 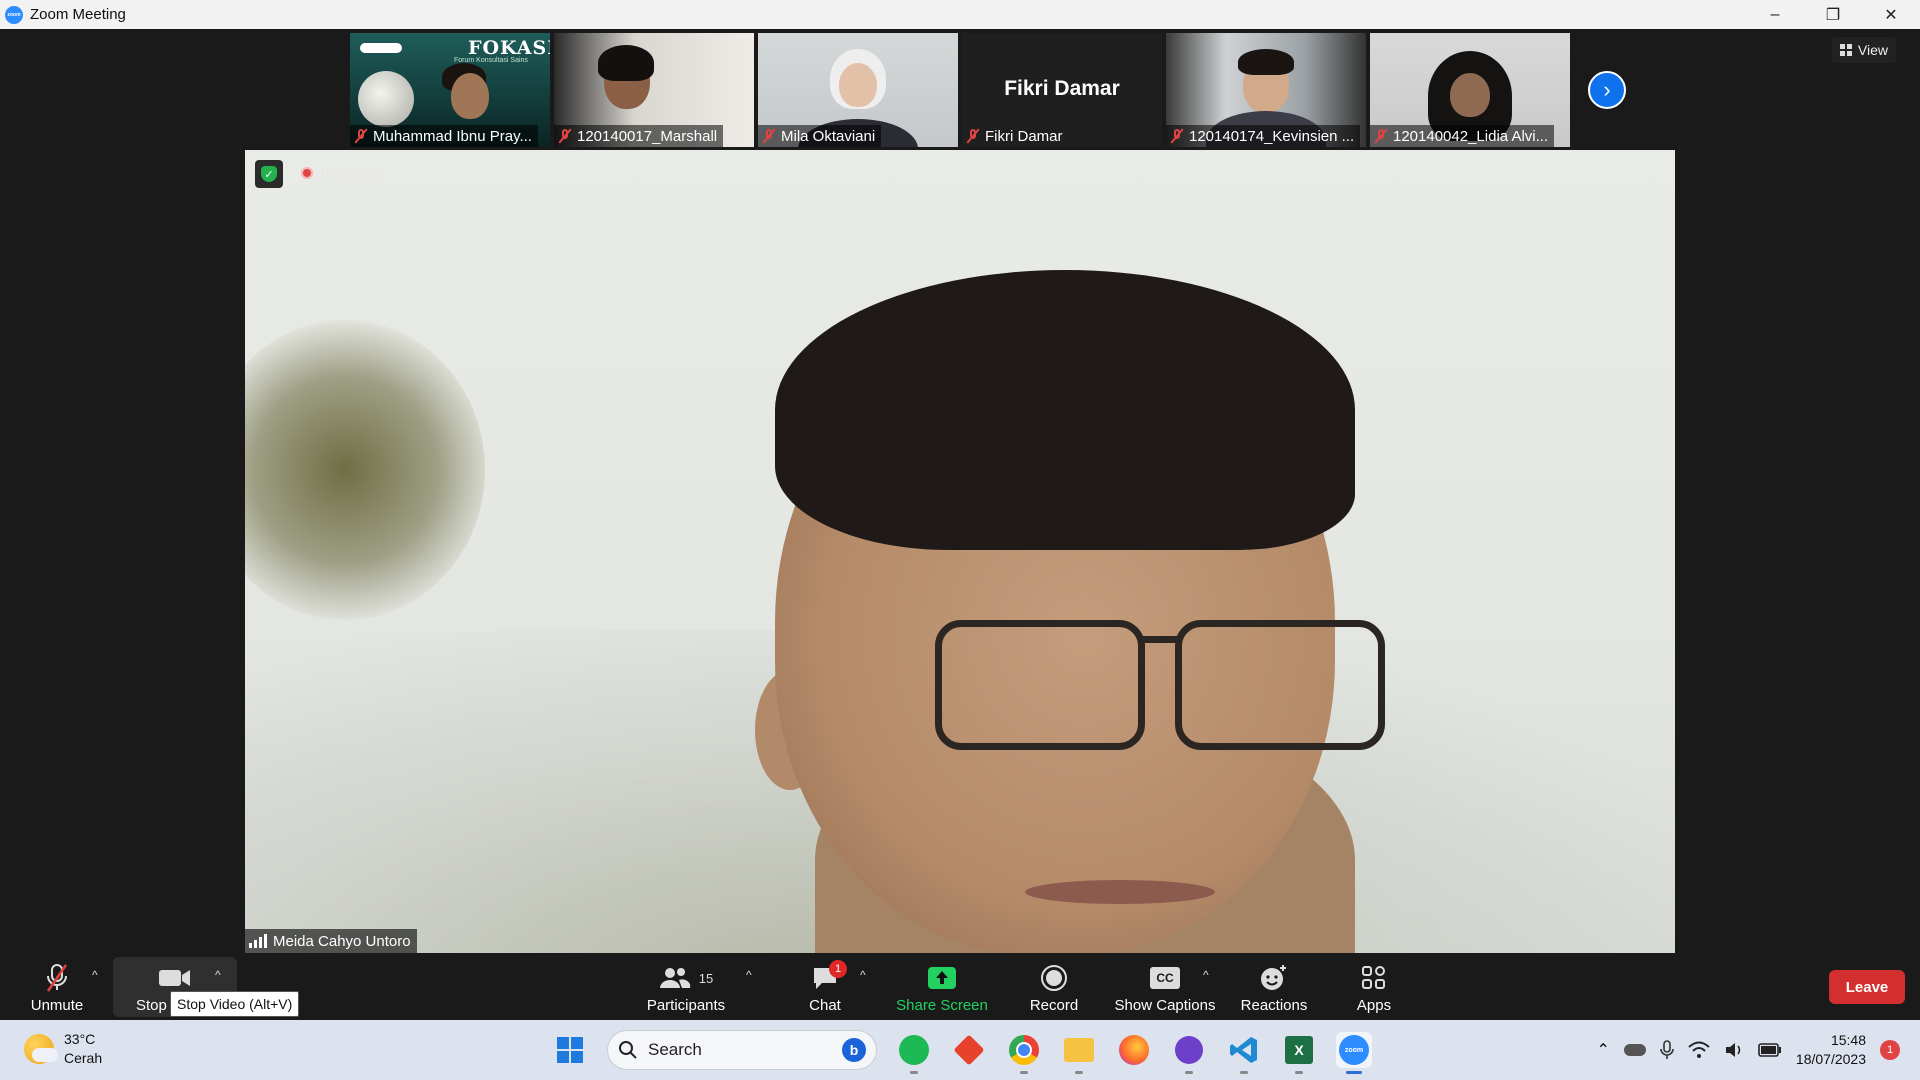 What do you see at coordinates (838, 969) in the screenshot?
I see `chat-unread-badge: 1` at bounding box center [838, 969].